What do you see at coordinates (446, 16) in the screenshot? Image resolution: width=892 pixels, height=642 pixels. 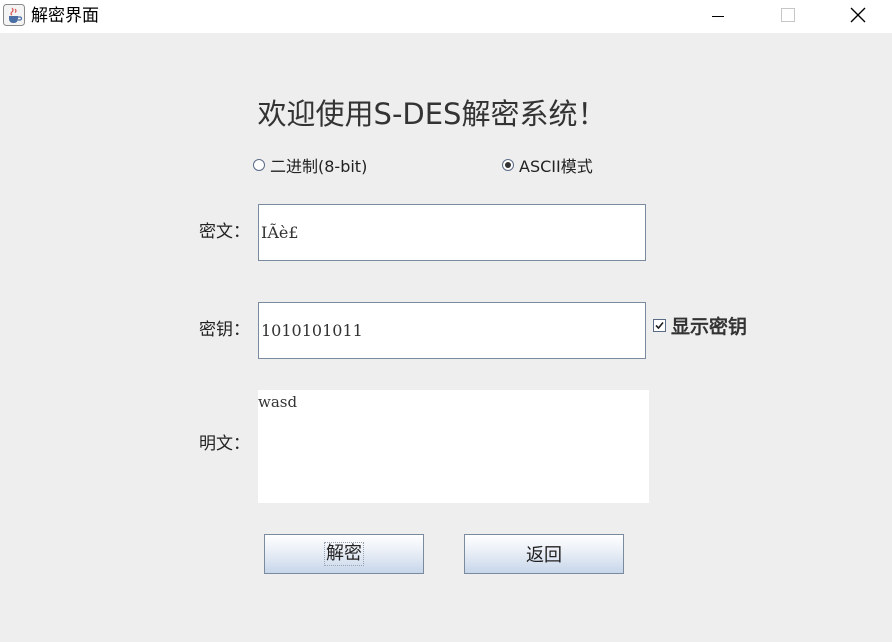 I see `title-bar: 解密界面` at bounding box center [446, 16].